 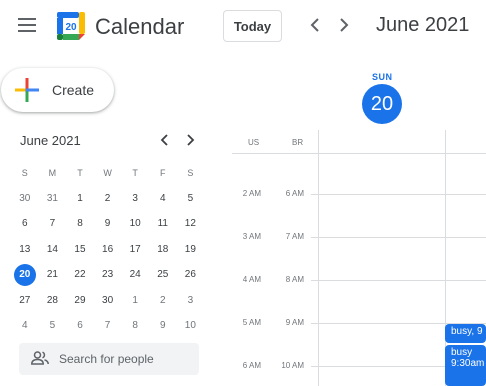 I want to click on mini-day: 24, so click(x=135, y=275).